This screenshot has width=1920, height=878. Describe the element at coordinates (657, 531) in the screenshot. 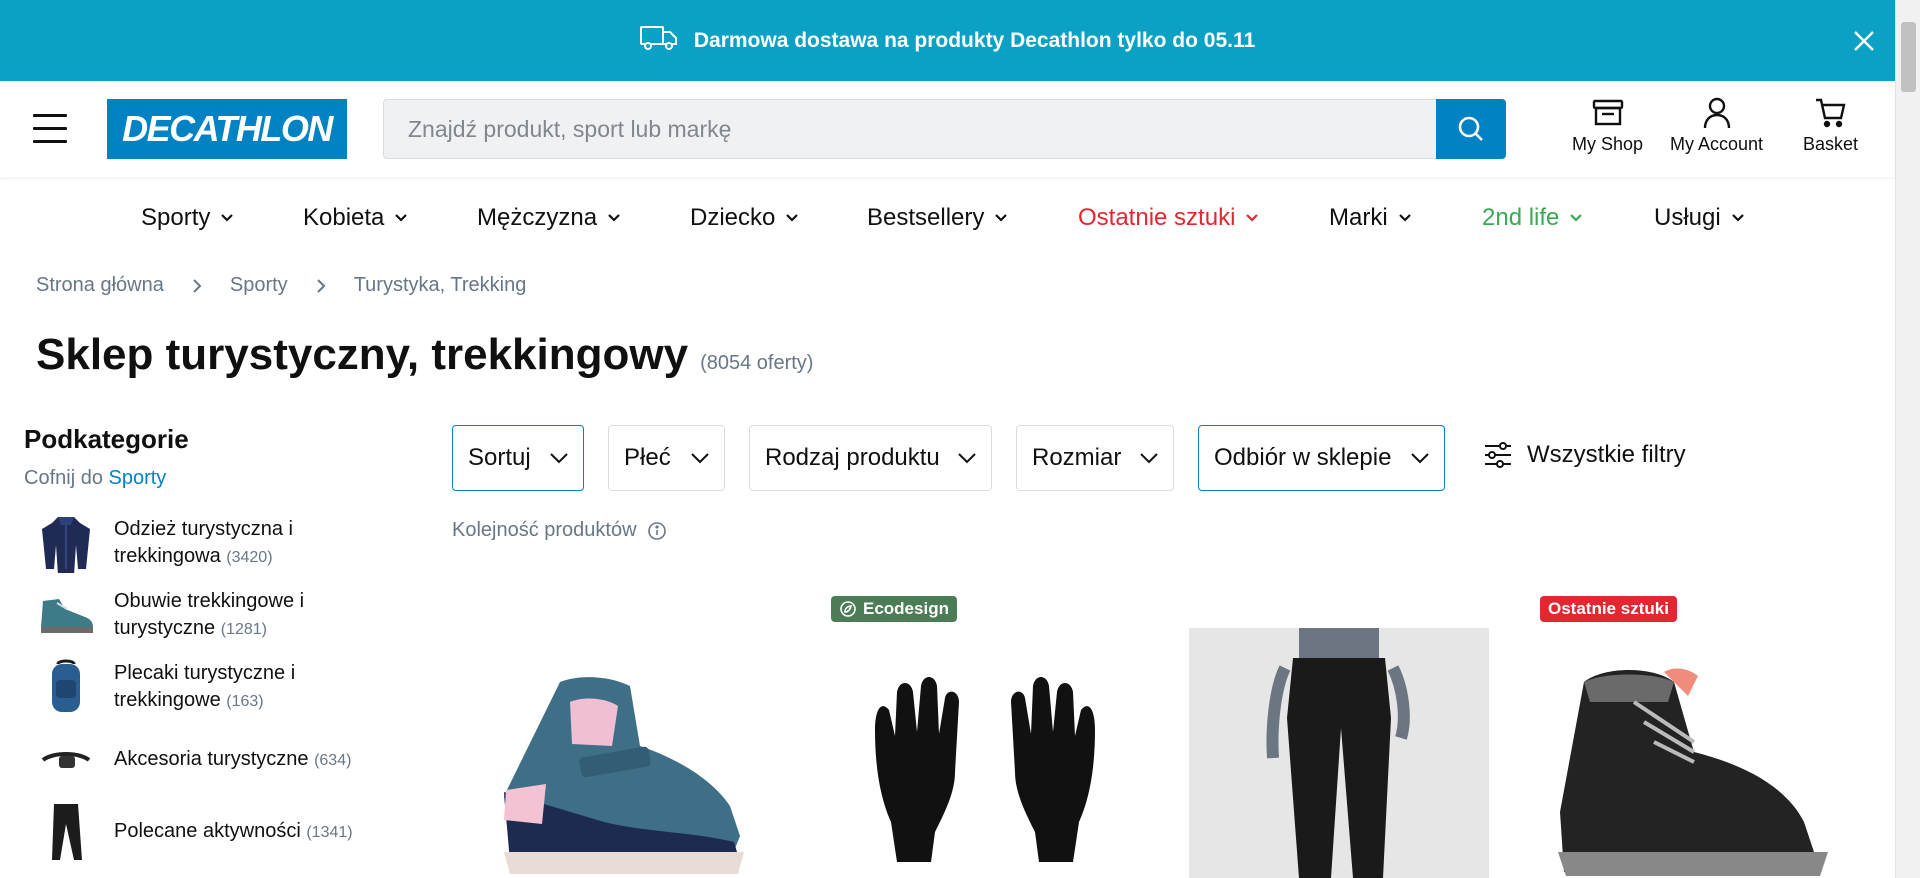

I see `info-icon` at that location.